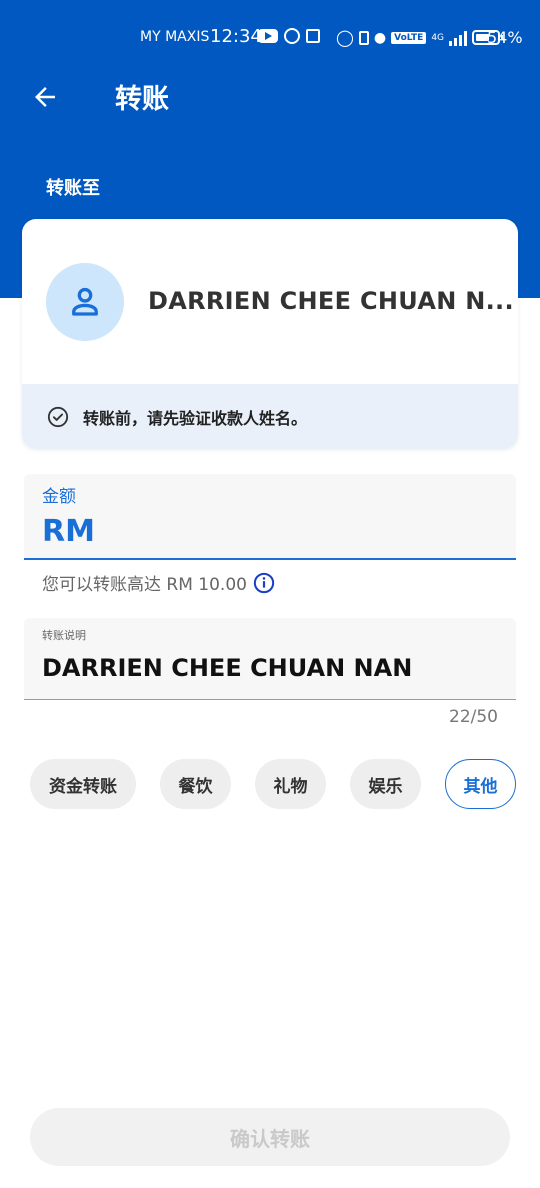 This screenshot has width=540, height=1188. What do you see at coordinates (195, 784) in the screenshot?
I see `chip-food: 餐饮` at bounding box center [195, 784].